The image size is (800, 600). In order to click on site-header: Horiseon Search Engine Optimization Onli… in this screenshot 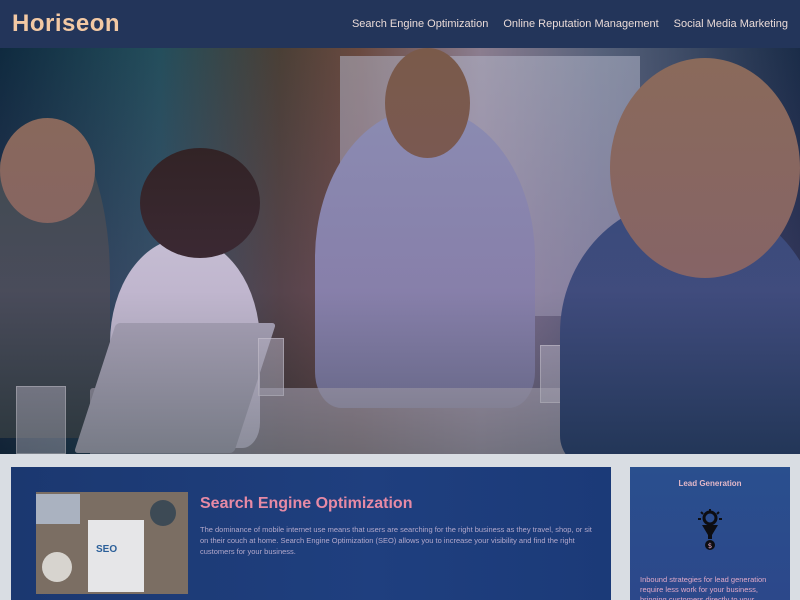, I will do `click(400, 24)`.